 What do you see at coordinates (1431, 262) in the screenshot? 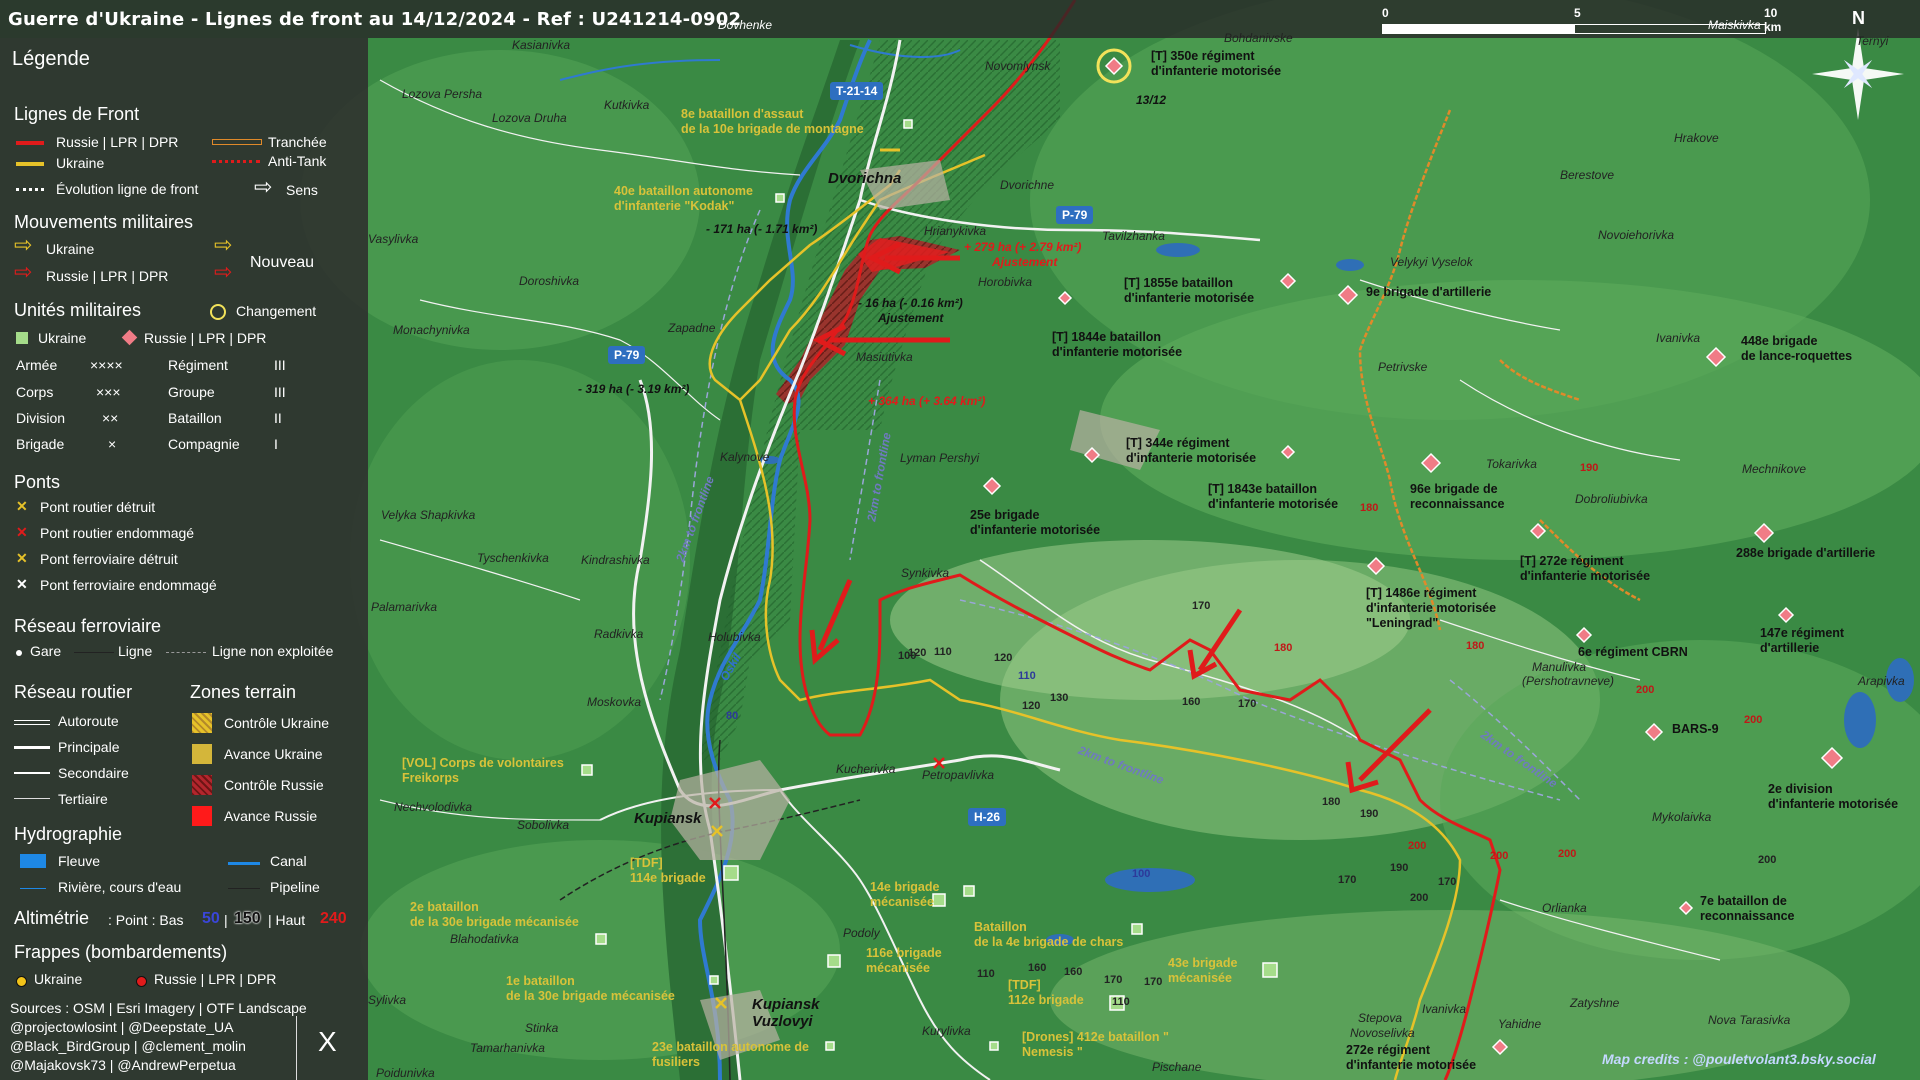
I see `place-label: Velykyi Vyselok` at bounding box center [1431, 262].